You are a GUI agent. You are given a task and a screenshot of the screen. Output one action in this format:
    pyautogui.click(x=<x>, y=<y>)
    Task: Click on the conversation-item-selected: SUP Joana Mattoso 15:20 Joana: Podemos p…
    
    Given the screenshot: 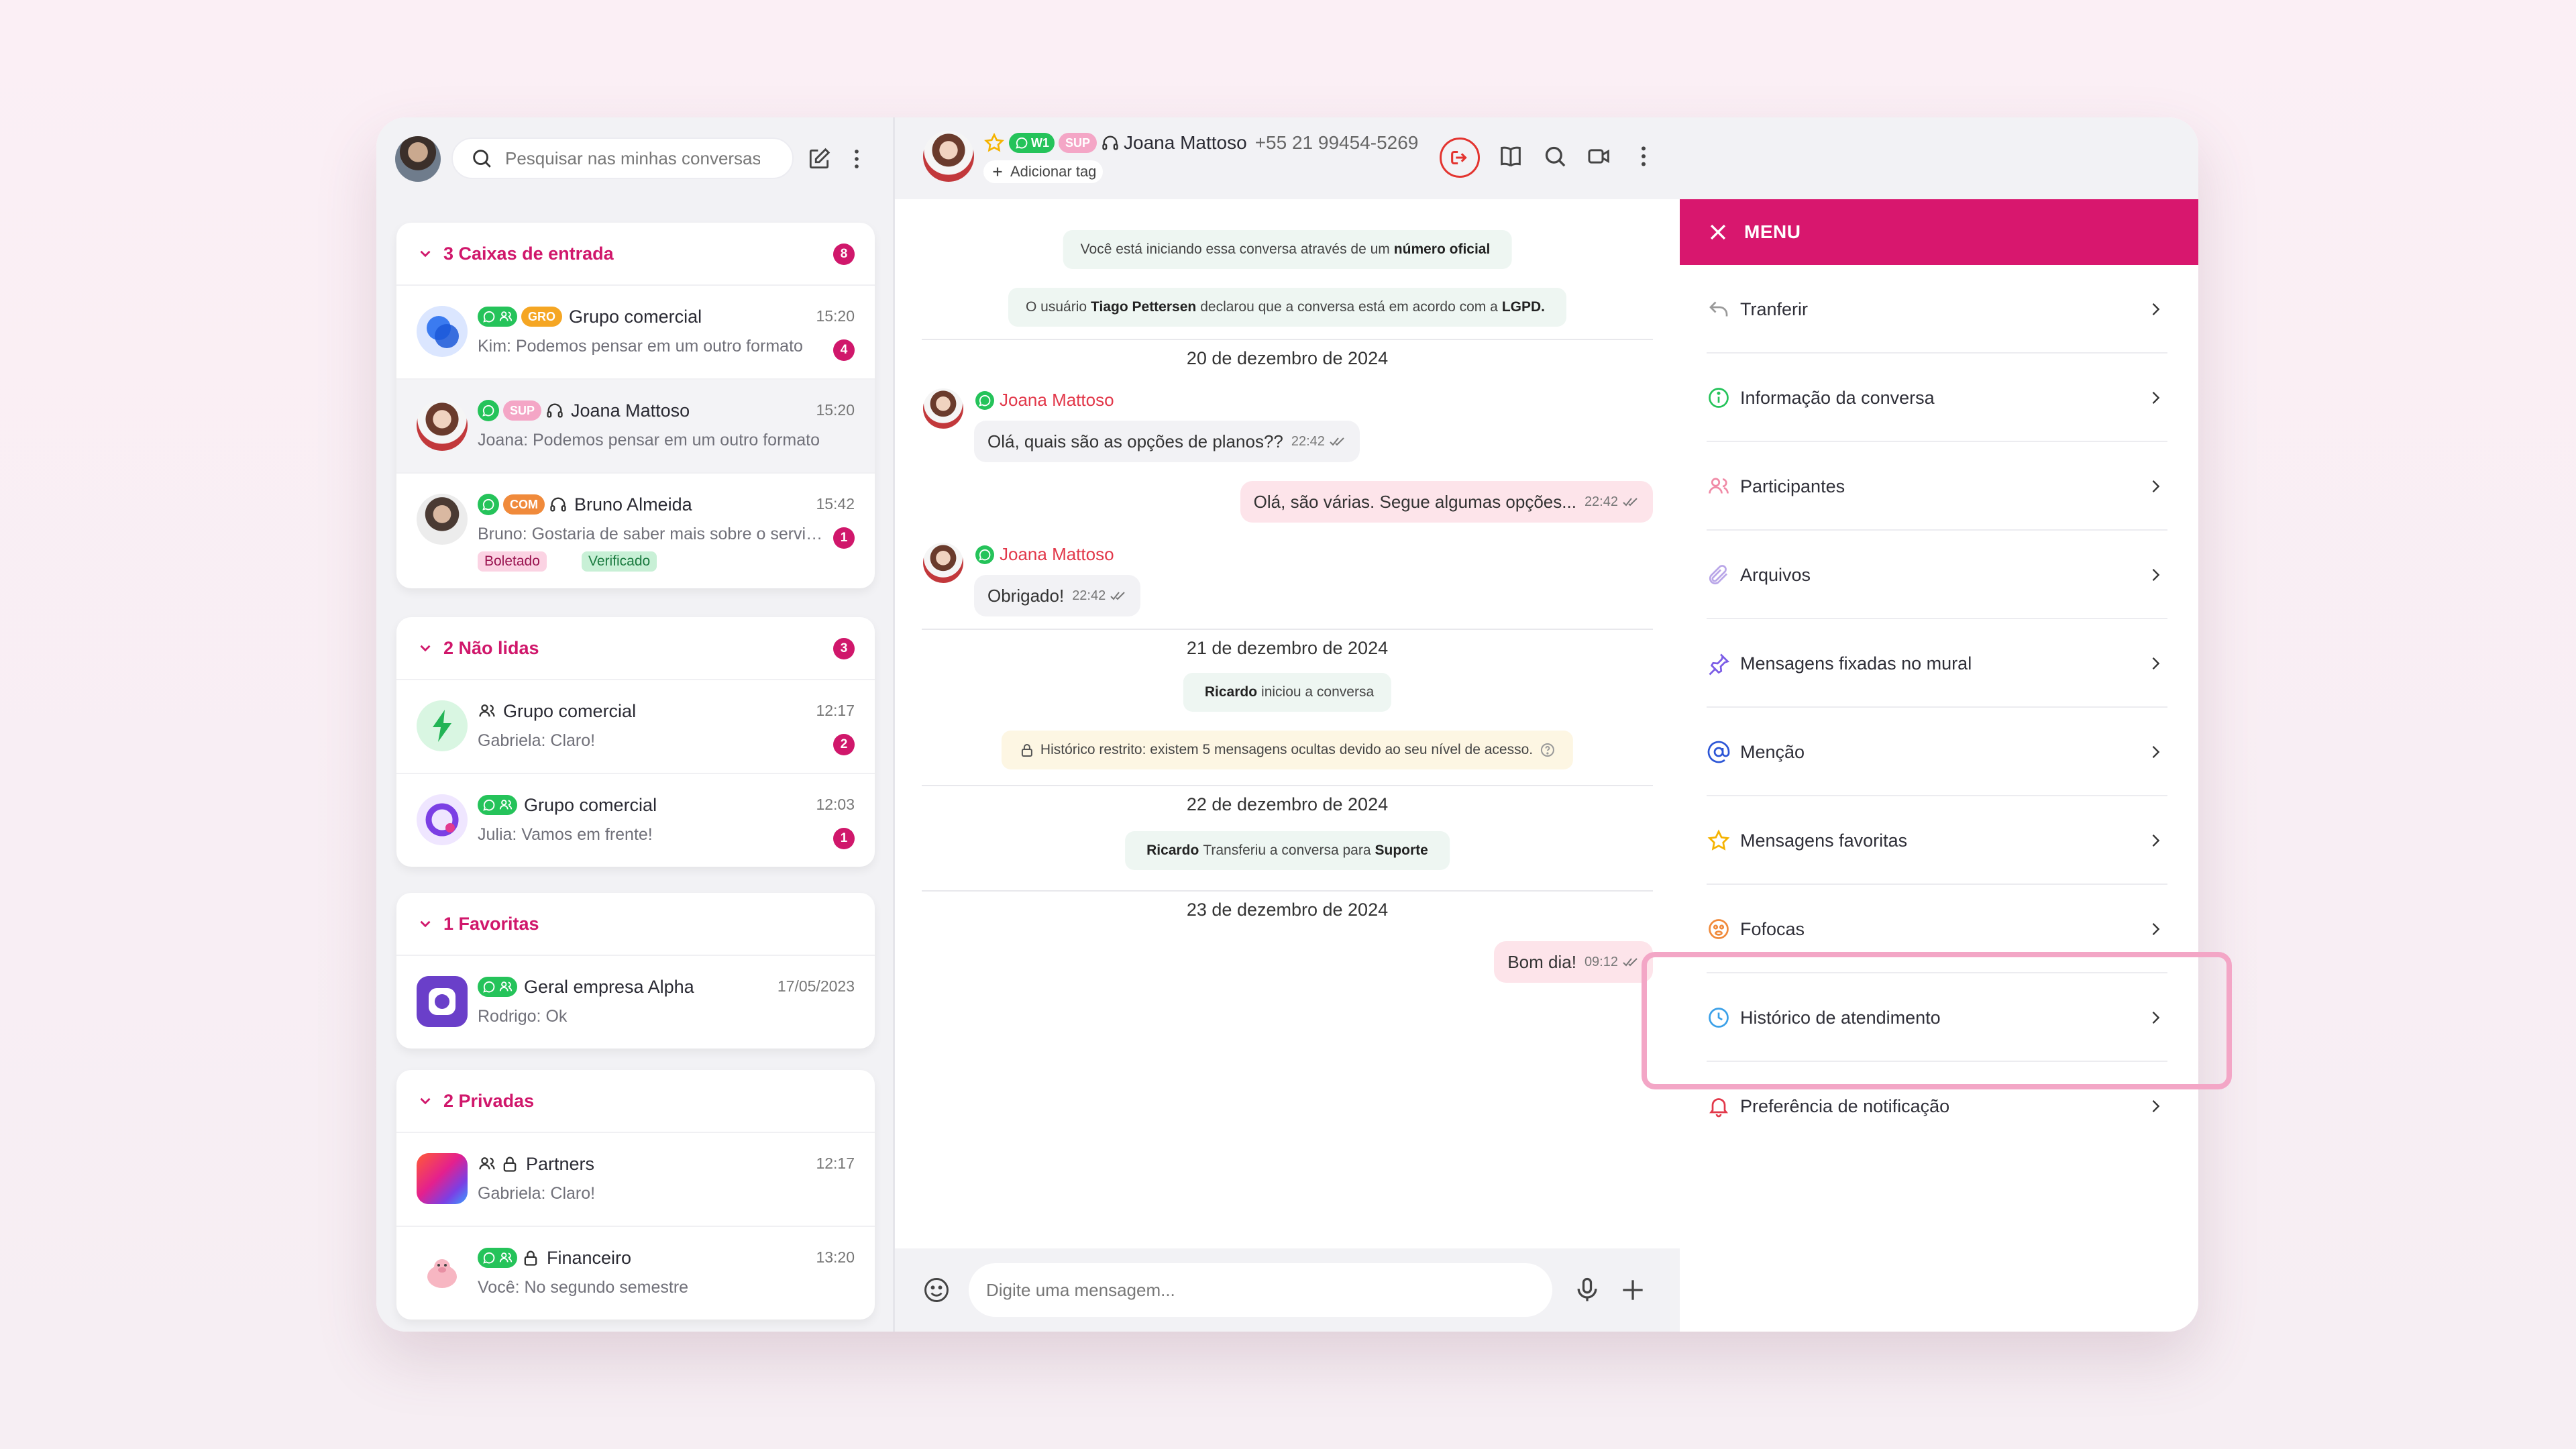 What is the action you would take?
    pyautogui.click(x=635, y=425)
    